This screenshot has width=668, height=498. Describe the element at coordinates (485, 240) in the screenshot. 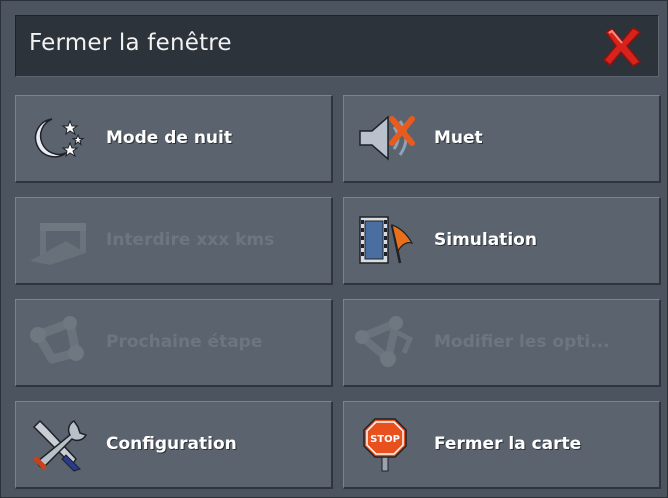

I see `simulation-label: Simulation` at that location.